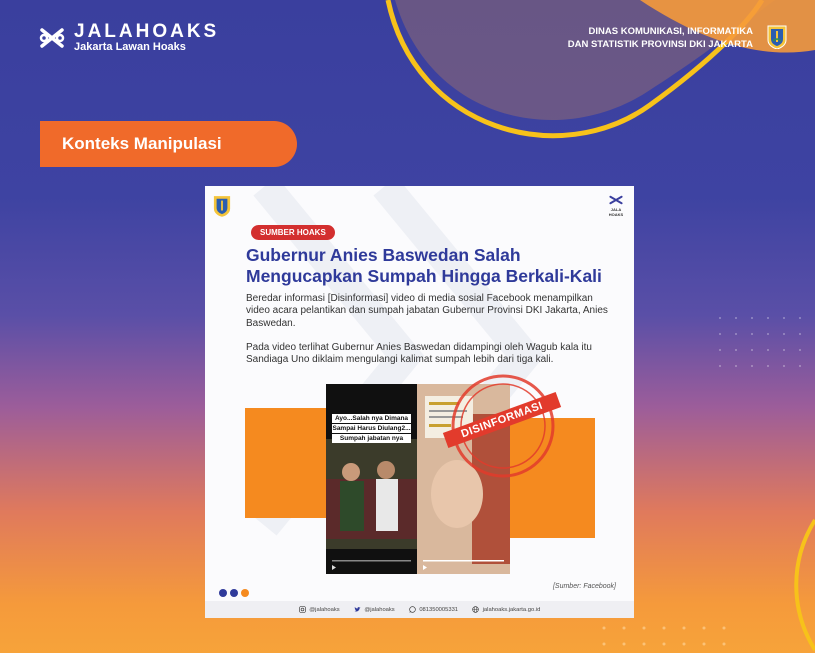 The width and height of the screenshot is (815, 657). What do you see at coordinates (670, 31) in the screenshot?
I see `agency-line-1: DINAS KOMUNIKASI, INFORMATIKA` at bounding box center [670, 31].